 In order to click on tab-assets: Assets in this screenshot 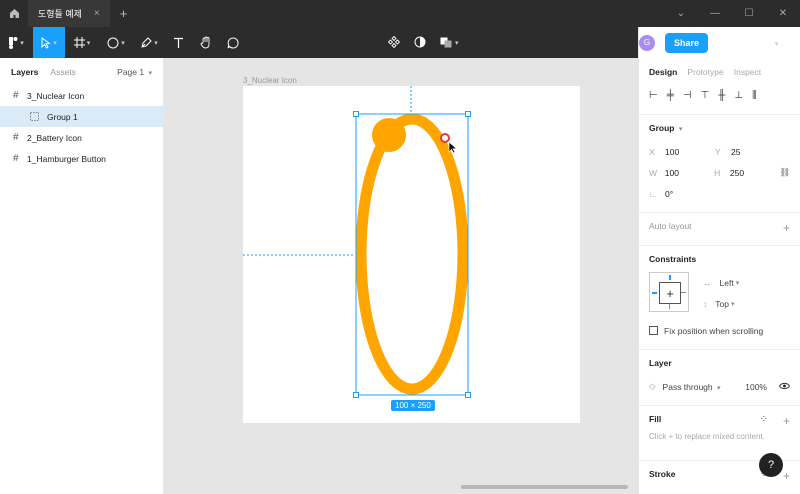, I will do `click(63, 72)`.